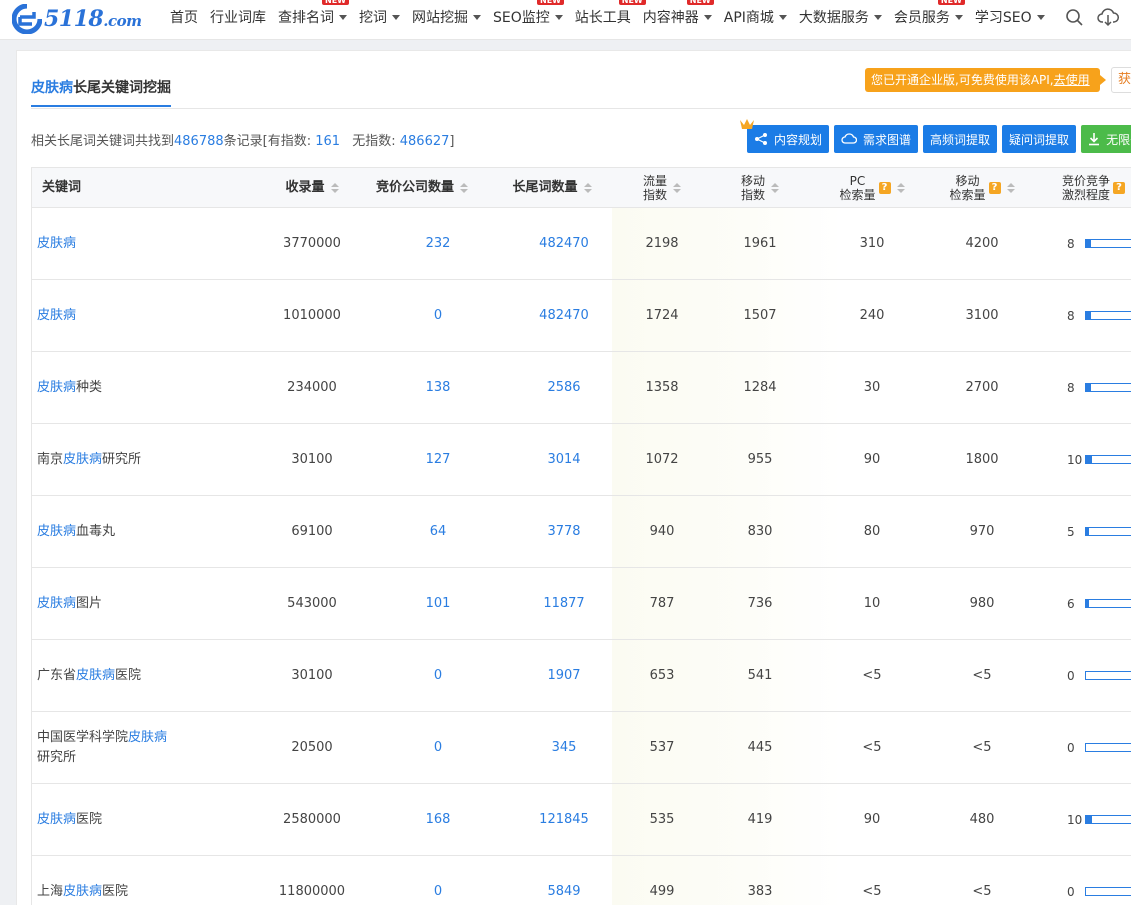 This screenshot has width=1131, height=905. I want to click on cell-bid-companies: 232, so click(438, 243).